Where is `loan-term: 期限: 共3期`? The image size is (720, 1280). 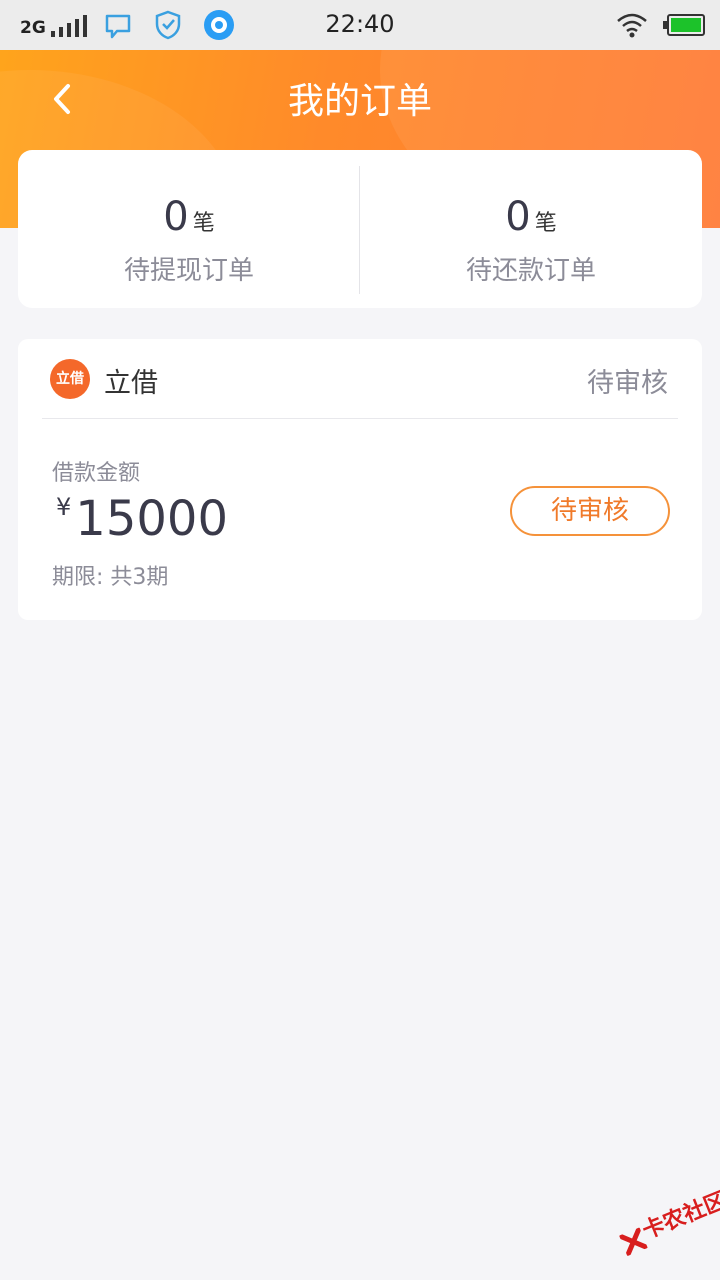 loan-term: 期限: 共3期 is located at coordinates (110, 577).